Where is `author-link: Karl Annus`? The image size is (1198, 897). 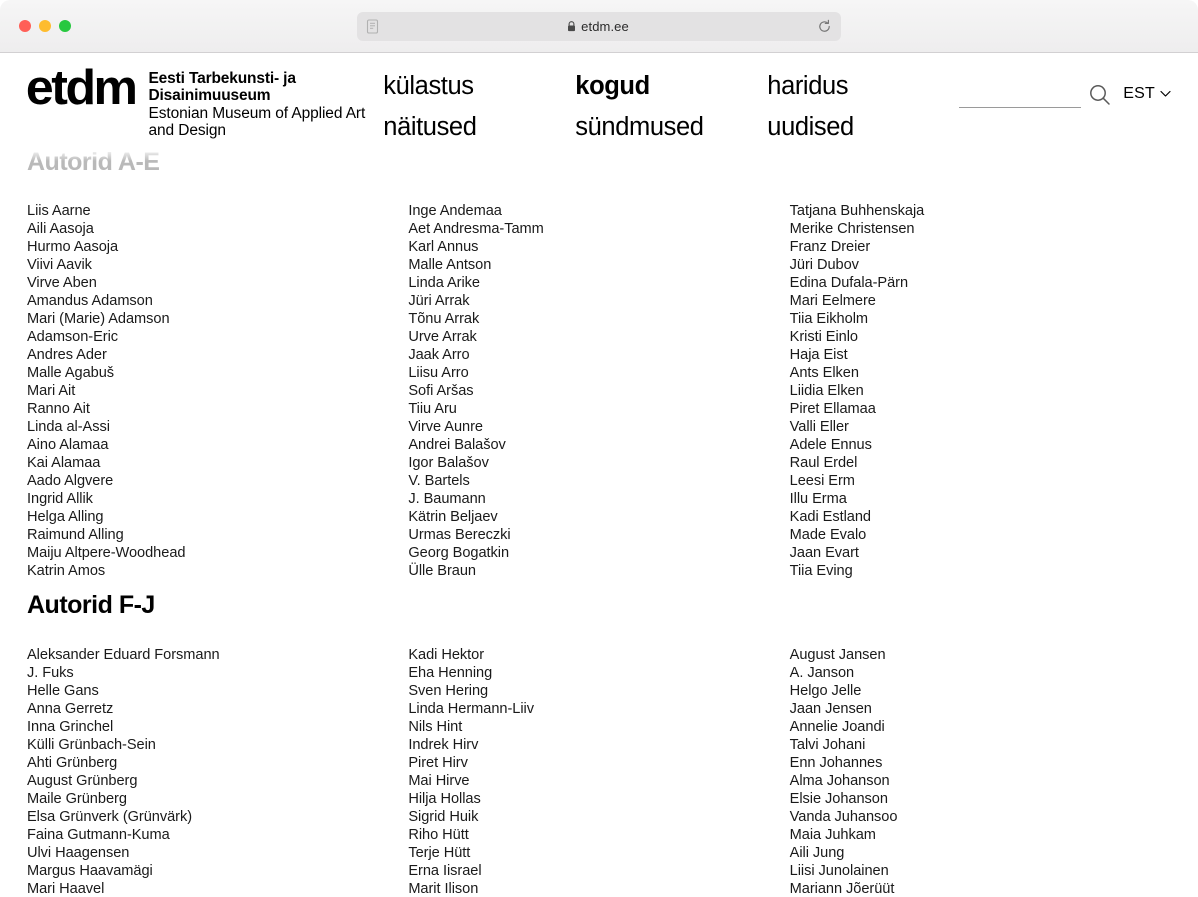 author-link: Karl Annus is located at coordinates (598, 247).